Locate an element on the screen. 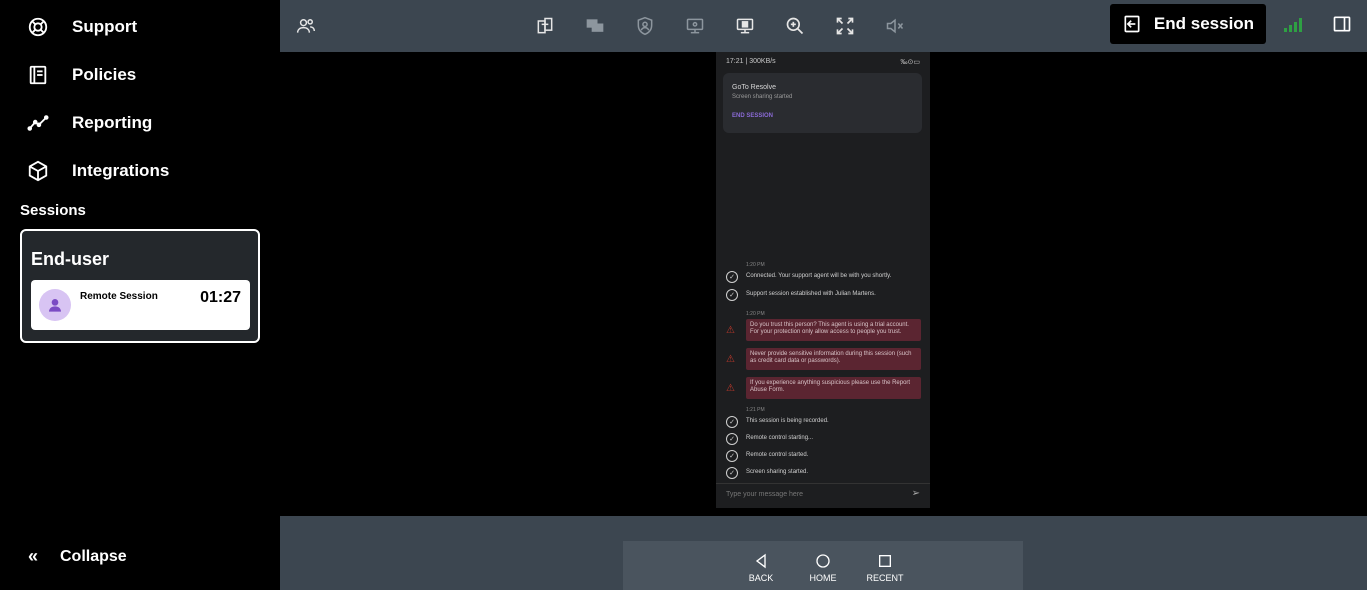 The height and width of the screenshot is (590, 1367). screens-icon is located at coordinates (595, 26).